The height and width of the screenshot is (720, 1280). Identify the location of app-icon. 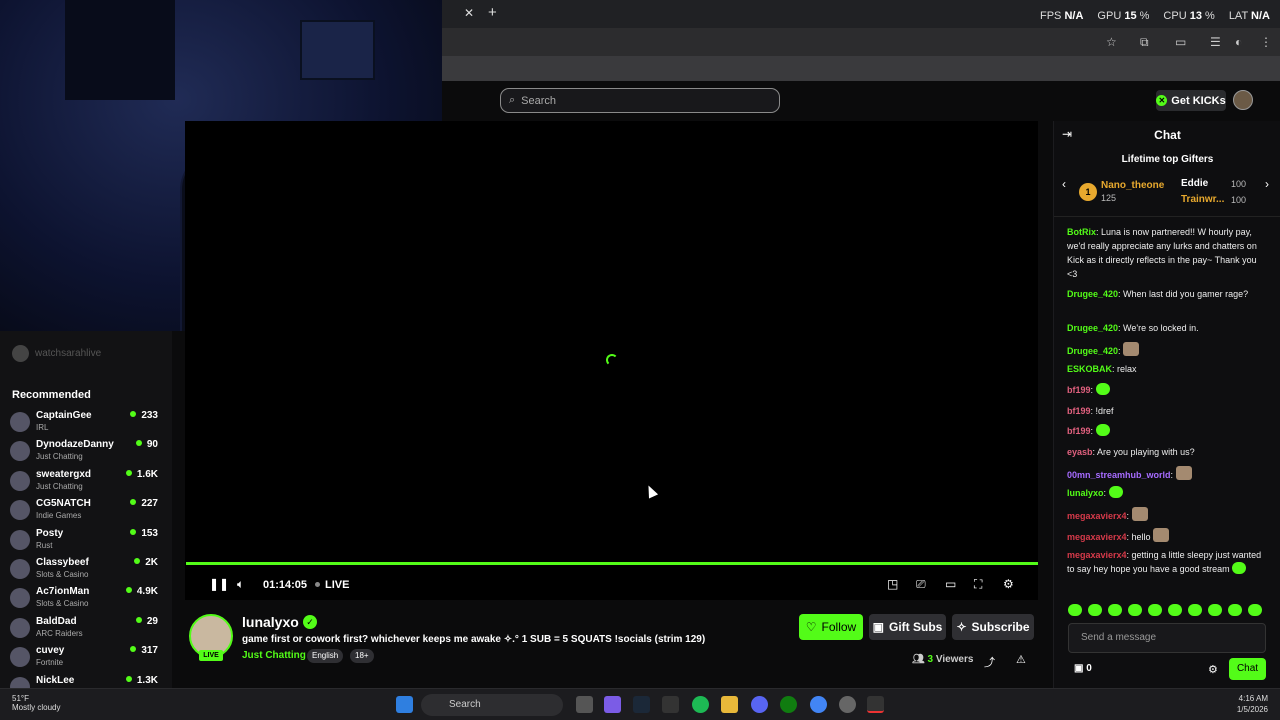
(847, 704).